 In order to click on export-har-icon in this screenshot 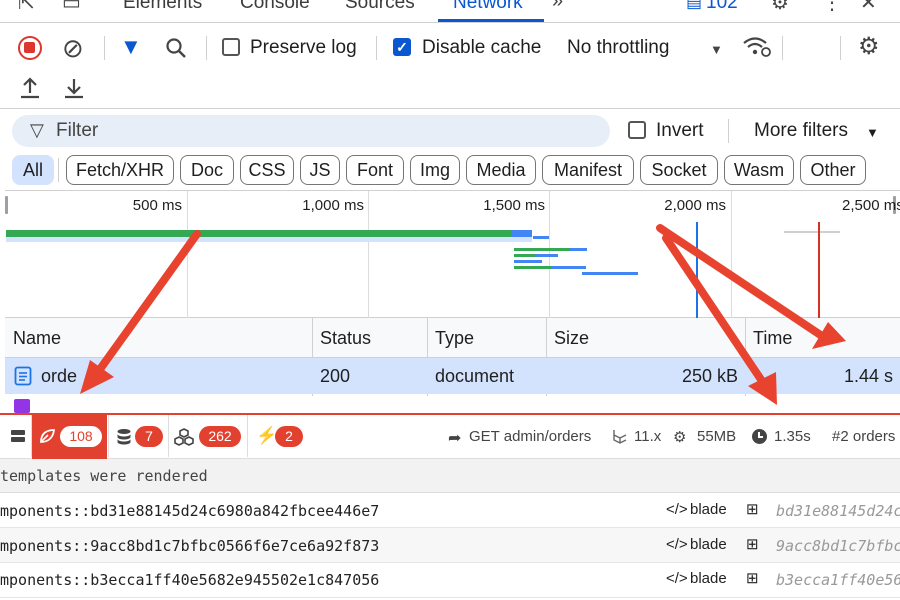, I will do `click(74, 90)`.